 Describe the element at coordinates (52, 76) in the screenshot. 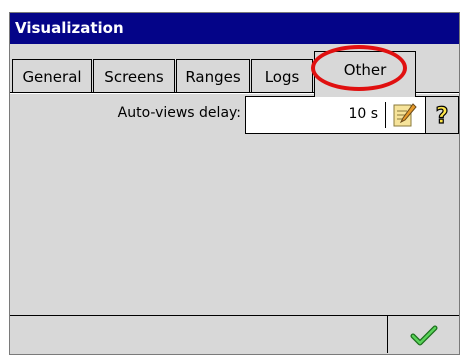

I see `tab-general: General` at that location.